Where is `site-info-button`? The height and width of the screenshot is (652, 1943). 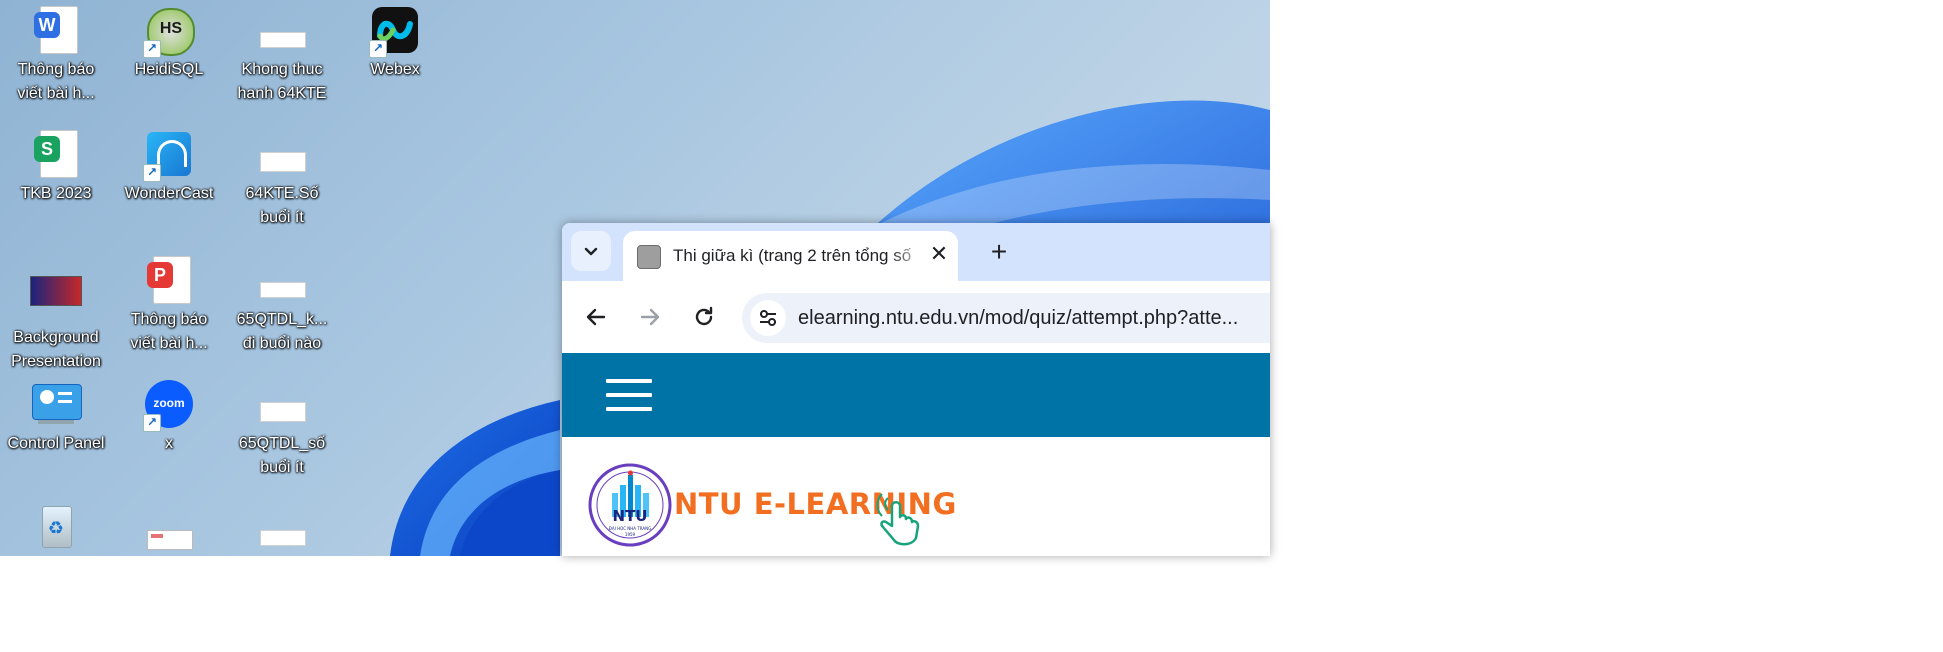
site-info-button is located at coordinates (768, 318).